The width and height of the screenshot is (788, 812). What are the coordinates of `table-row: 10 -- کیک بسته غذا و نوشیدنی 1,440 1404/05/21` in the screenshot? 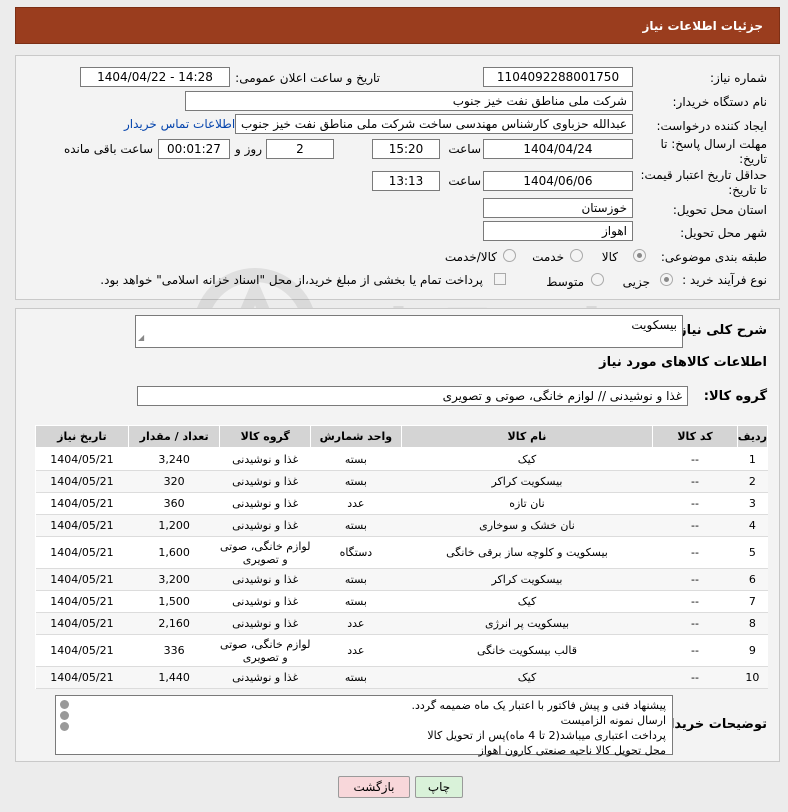 It's located at (401, 677).